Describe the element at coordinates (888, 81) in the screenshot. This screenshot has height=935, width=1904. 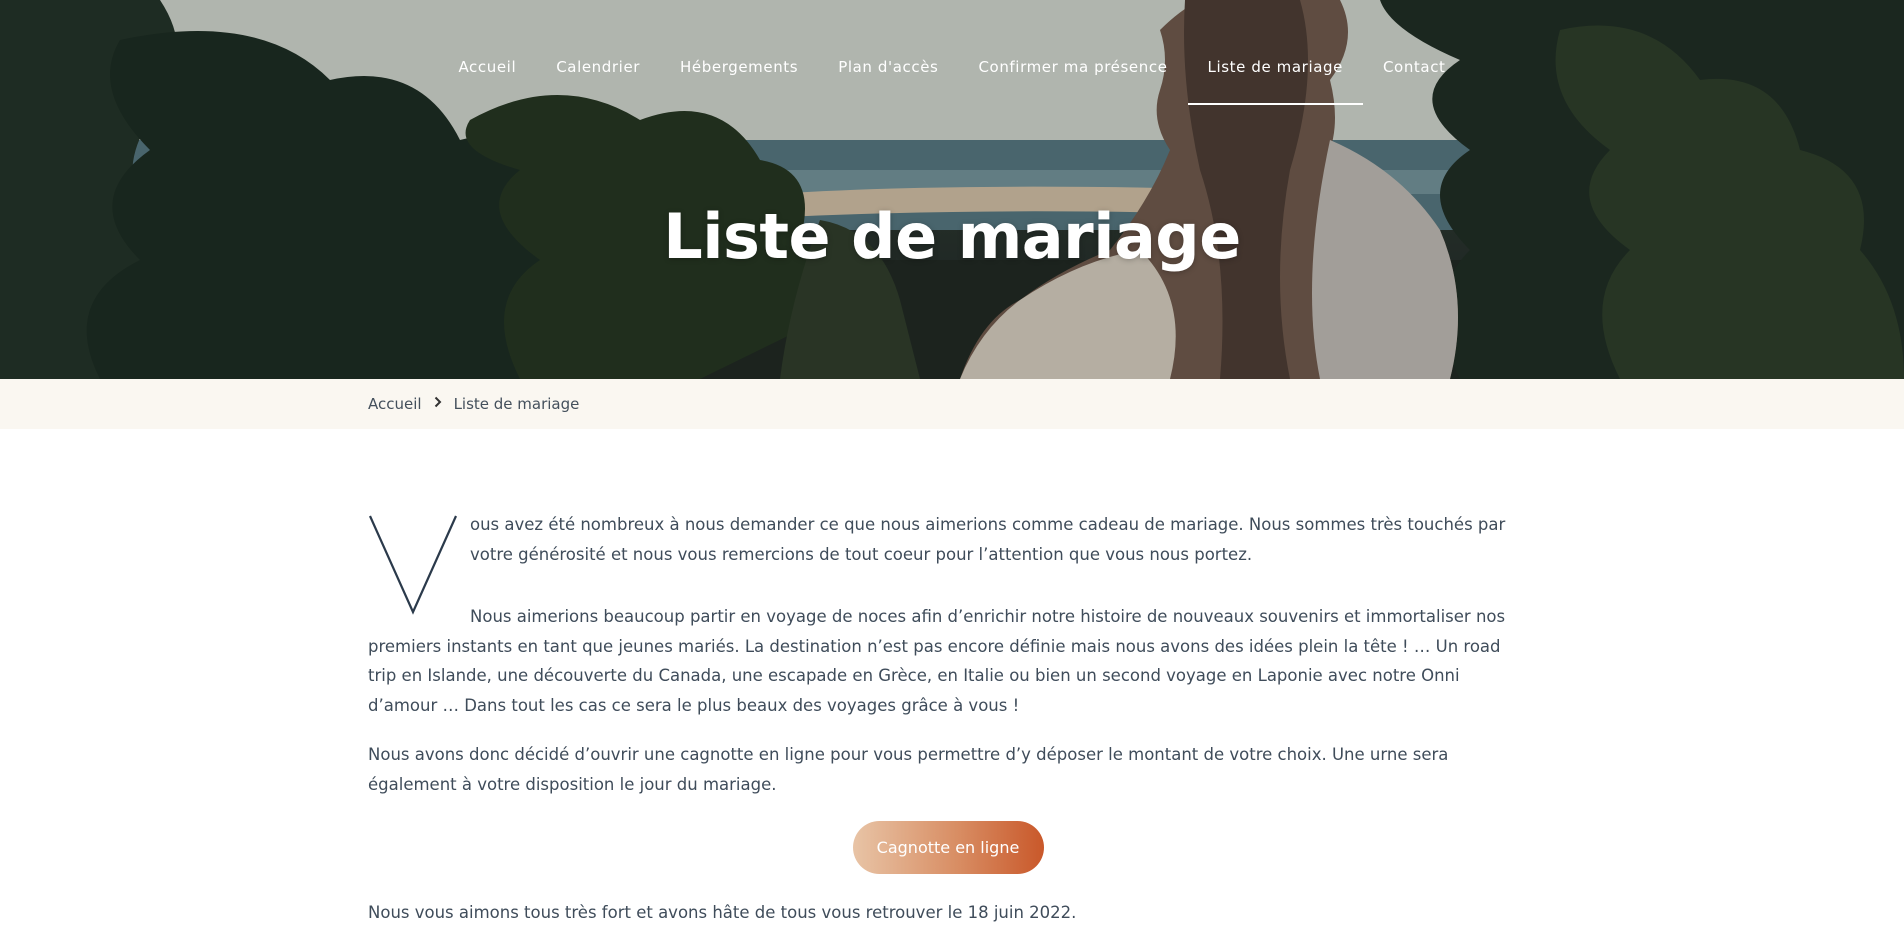
I see `nav-item-plan-acces: Plan d'accès` at that location.